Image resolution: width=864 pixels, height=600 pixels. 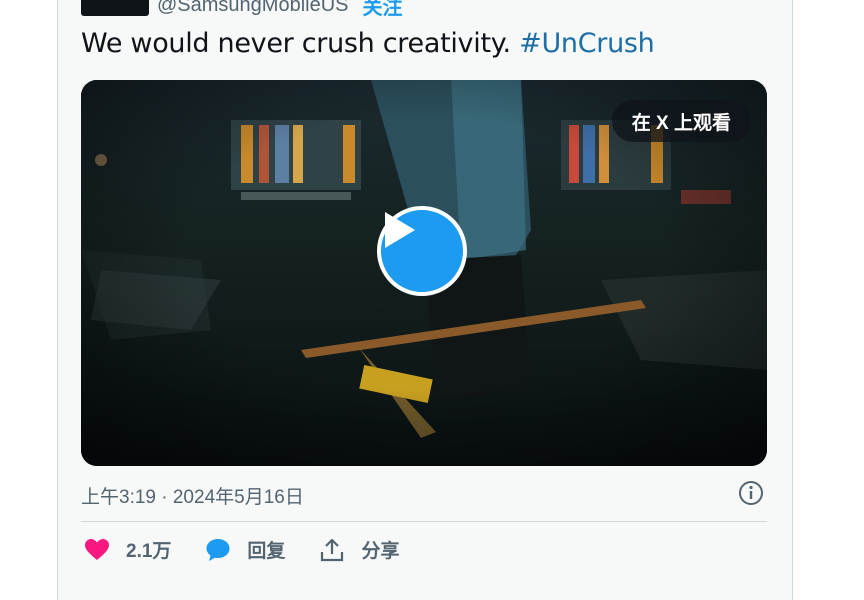 What do you see at coordinates (359, 549) in the screenshot?
I see `share-button: 分享` at bounding box center [359, 549].